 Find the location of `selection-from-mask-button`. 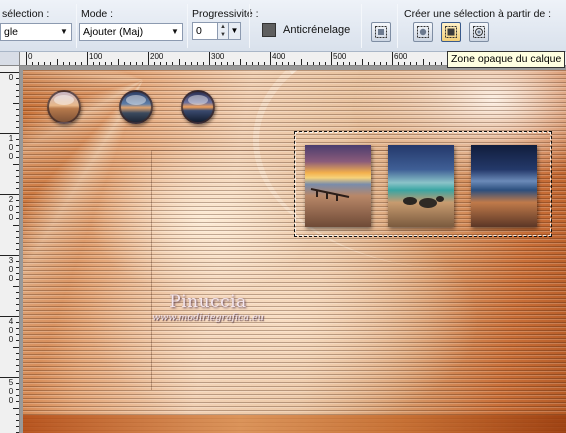

selection-from-mask-button is located at coordinates (479, 32).